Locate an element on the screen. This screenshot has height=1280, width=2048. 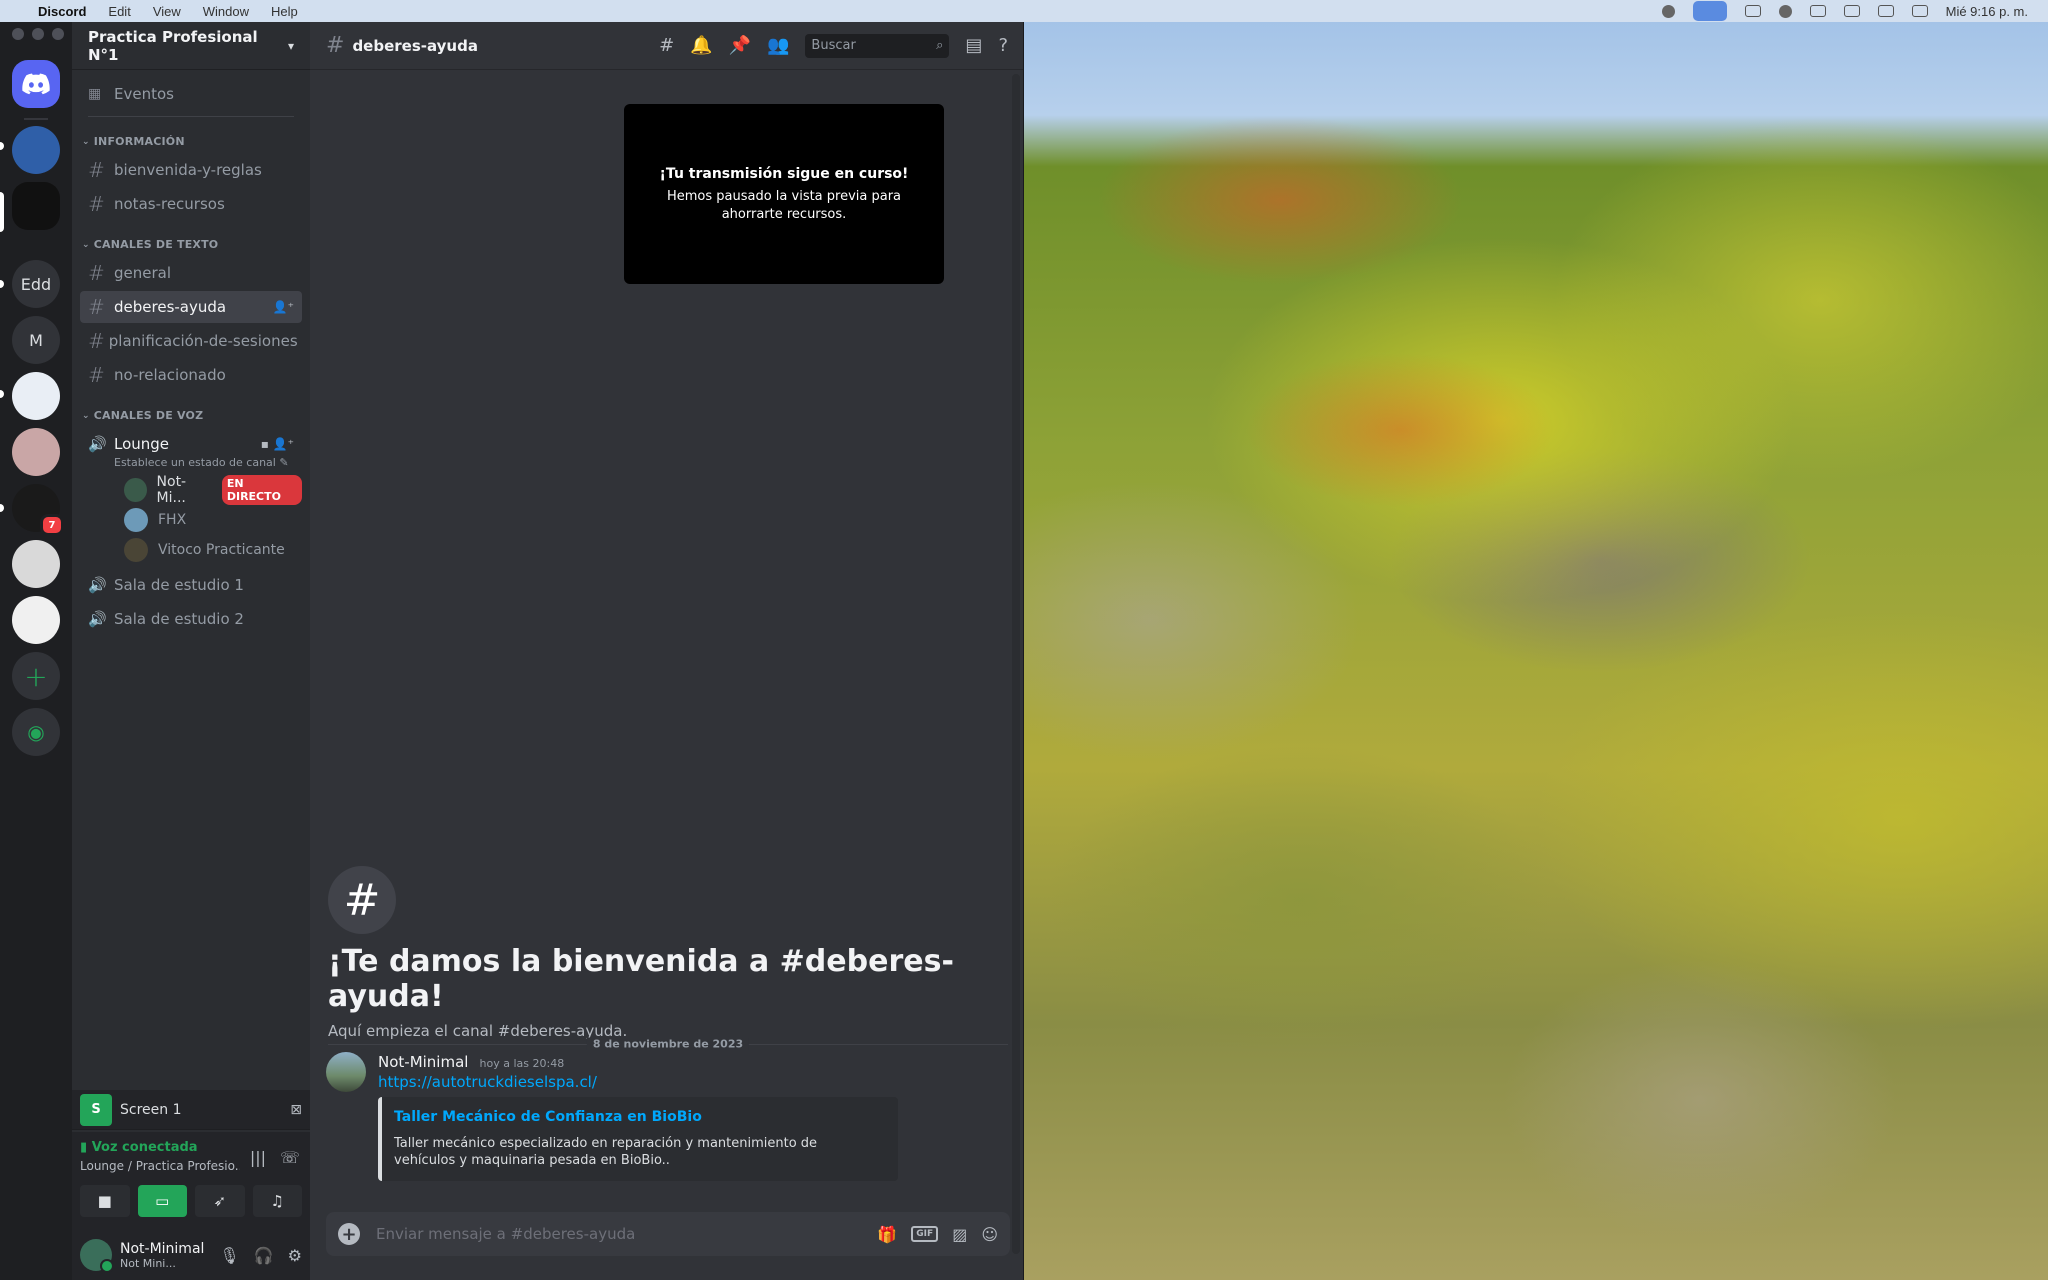
drive-icon is located at coordinates (1752, 11).